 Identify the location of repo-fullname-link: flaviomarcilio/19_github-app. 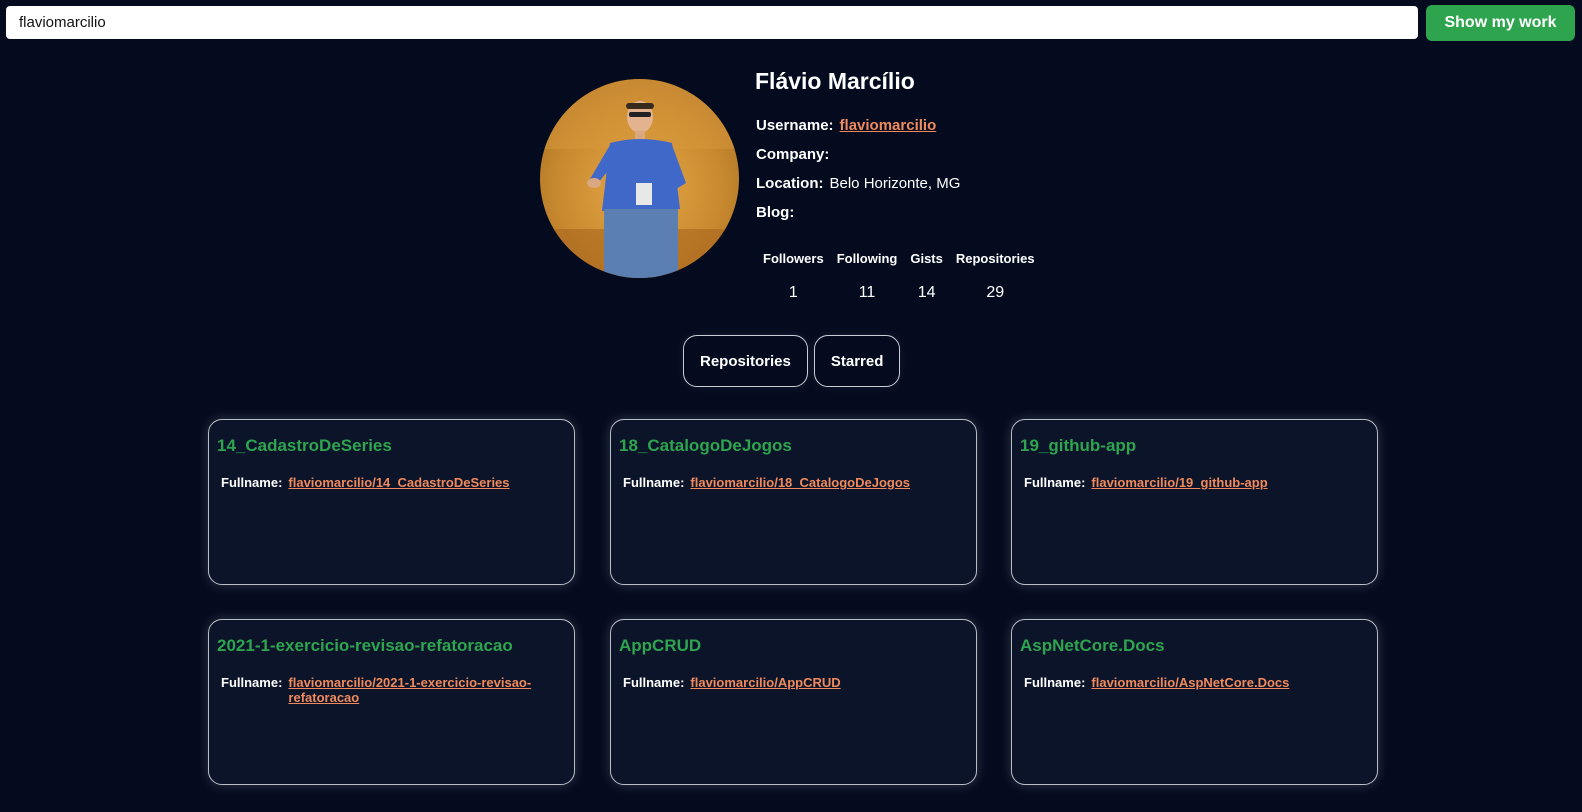
(1179, 482).